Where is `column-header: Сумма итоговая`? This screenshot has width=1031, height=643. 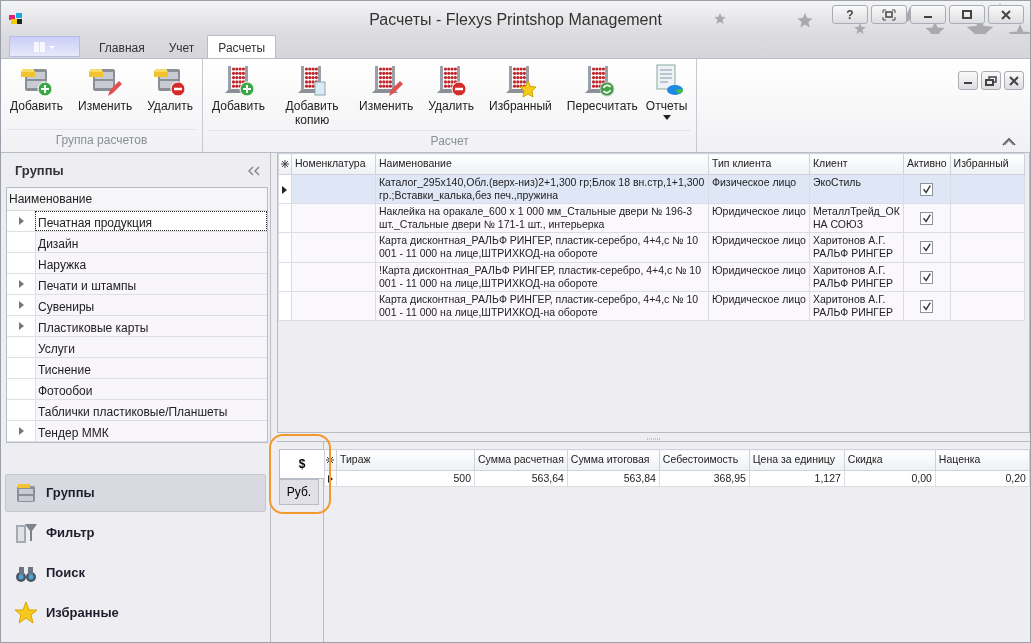 column-header: Сумма итоговая is located at coordinates (613, 460).